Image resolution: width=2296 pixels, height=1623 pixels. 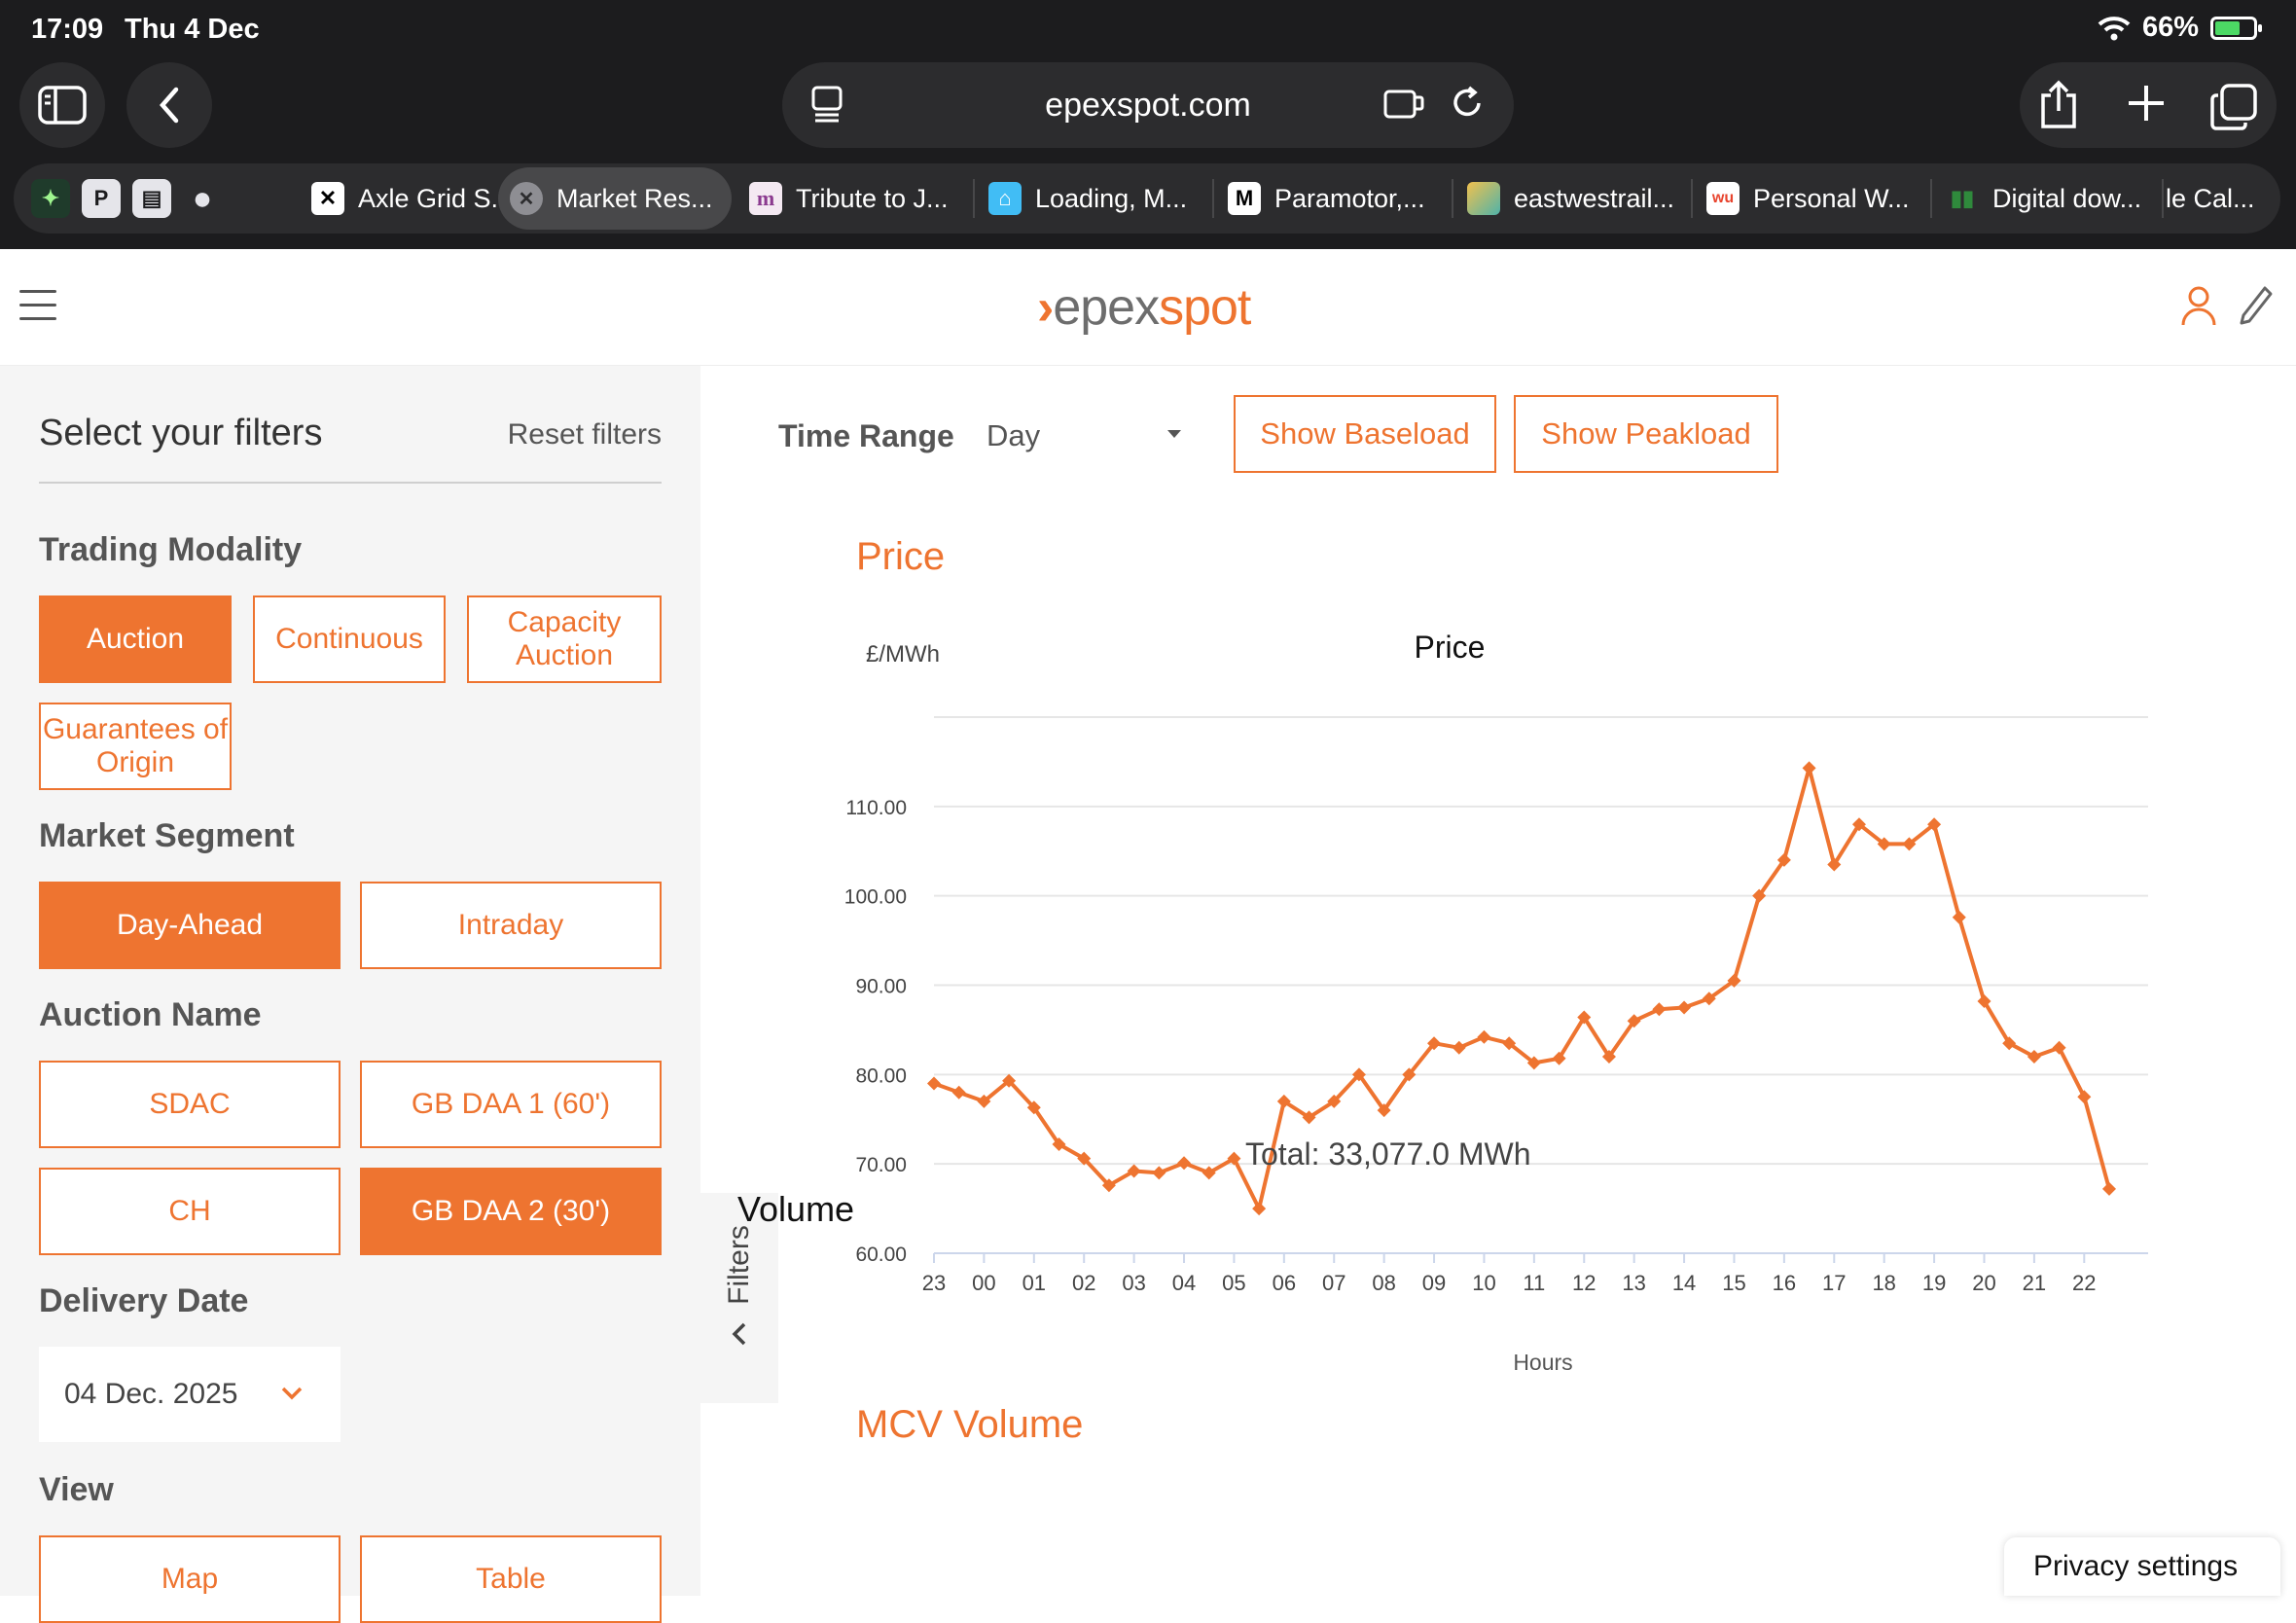 I want to click on x-tick-label: 00, so click(x=983, y=1283).